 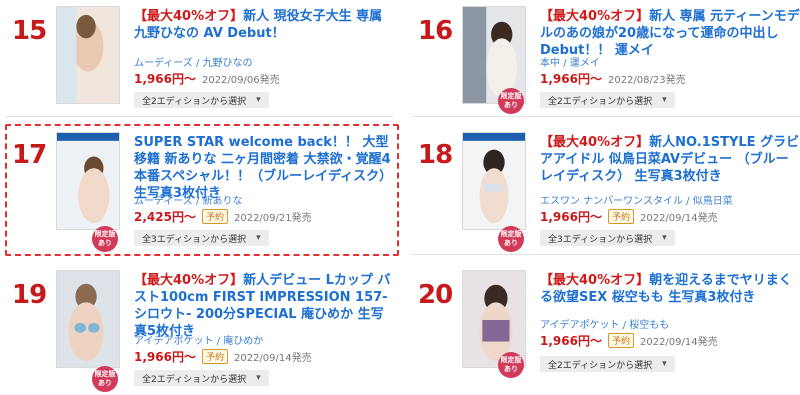 I want to click on rank-number: 19, so click(x=29, y=295).